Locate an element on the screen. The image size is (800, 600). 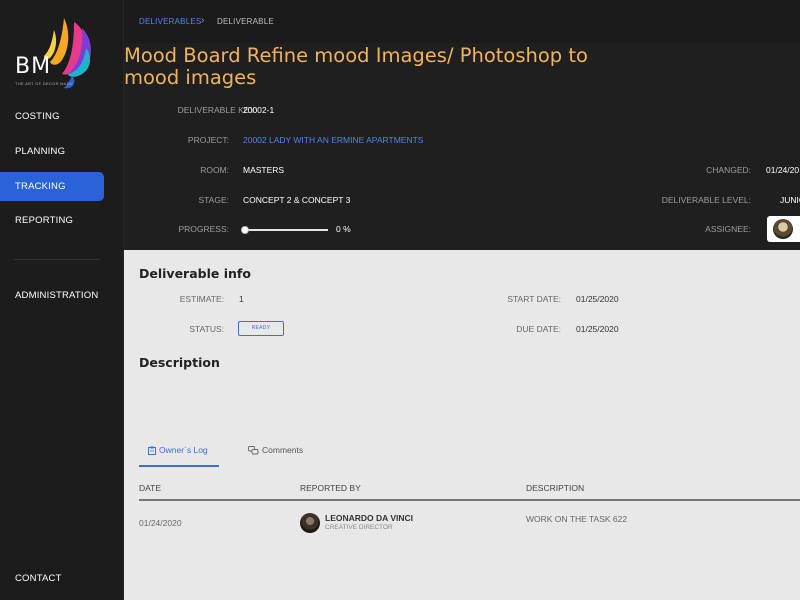
status-badge: READY is located at coordinates (261, 328).